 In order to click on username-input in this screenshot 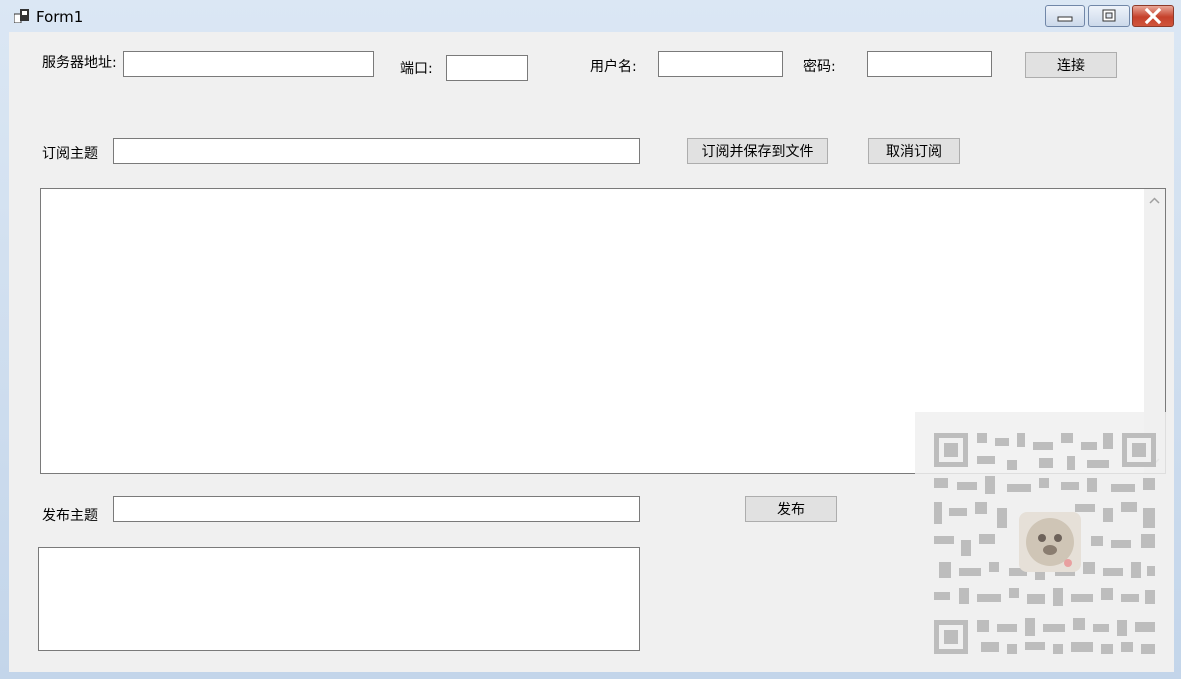, I will do `click(720, 64)`.